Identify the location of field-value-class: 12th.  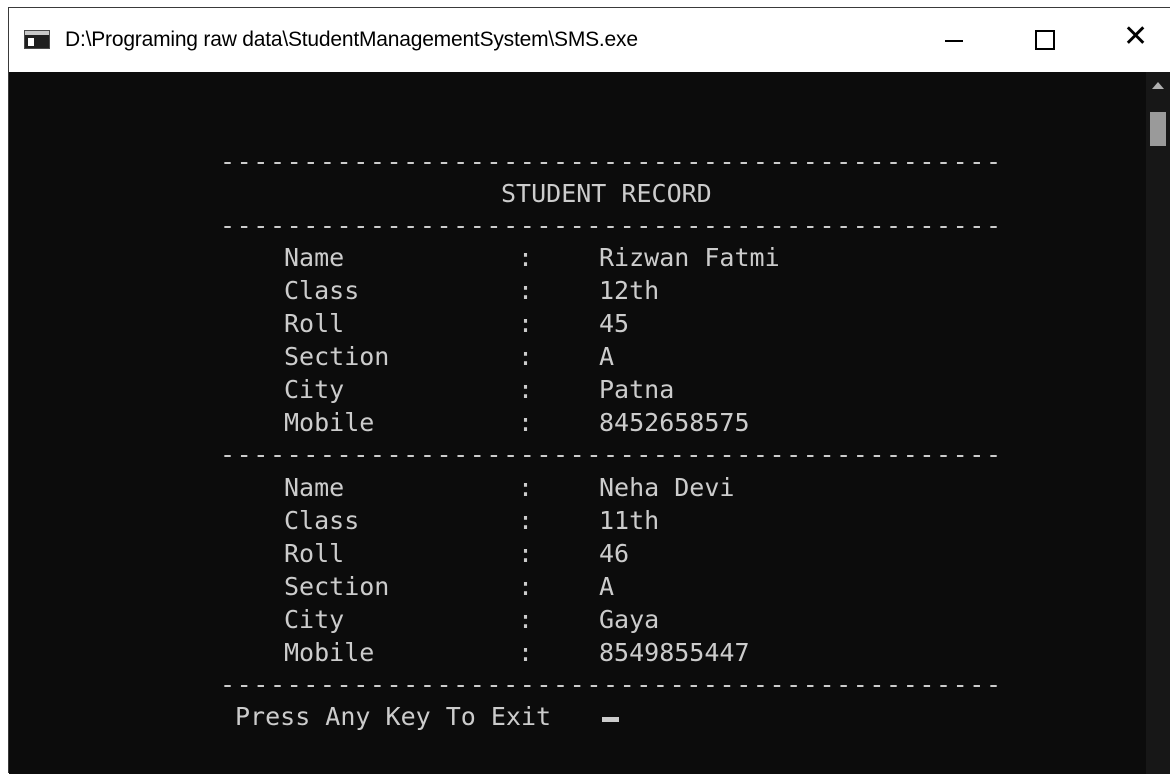
(629, 290).